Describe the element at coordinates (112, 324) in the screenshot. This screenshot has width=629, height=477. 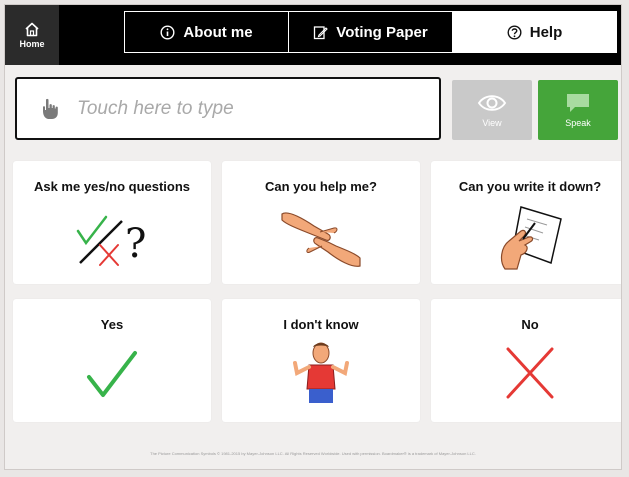
I see `card-label: Yes` at that location.